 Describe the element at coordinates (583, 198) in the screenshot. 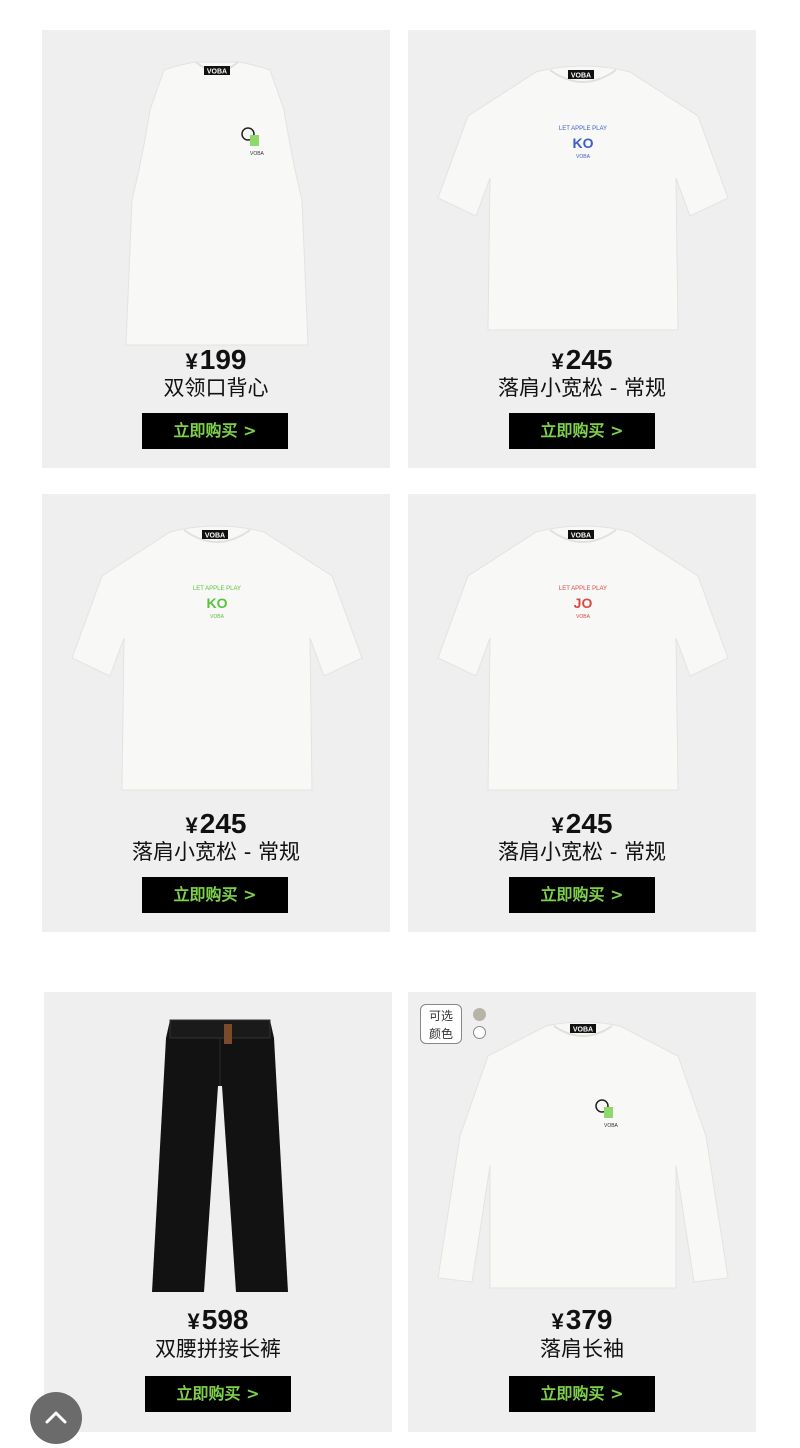

I see `product-image-tshirt-blue: VOBA LET APPLE PLAY KO VOBA` at that location.